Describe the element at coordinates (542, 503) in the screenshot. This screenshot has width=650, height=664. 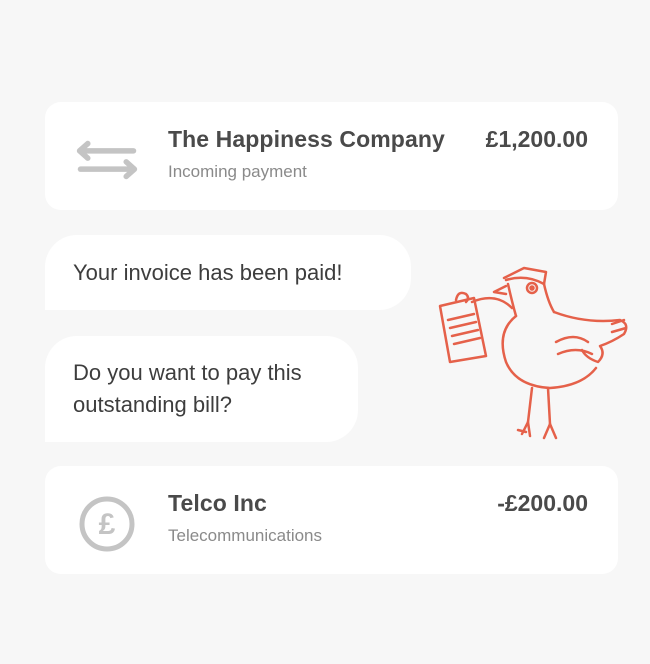
I see `transaction-amount: -£200.00` at that location.